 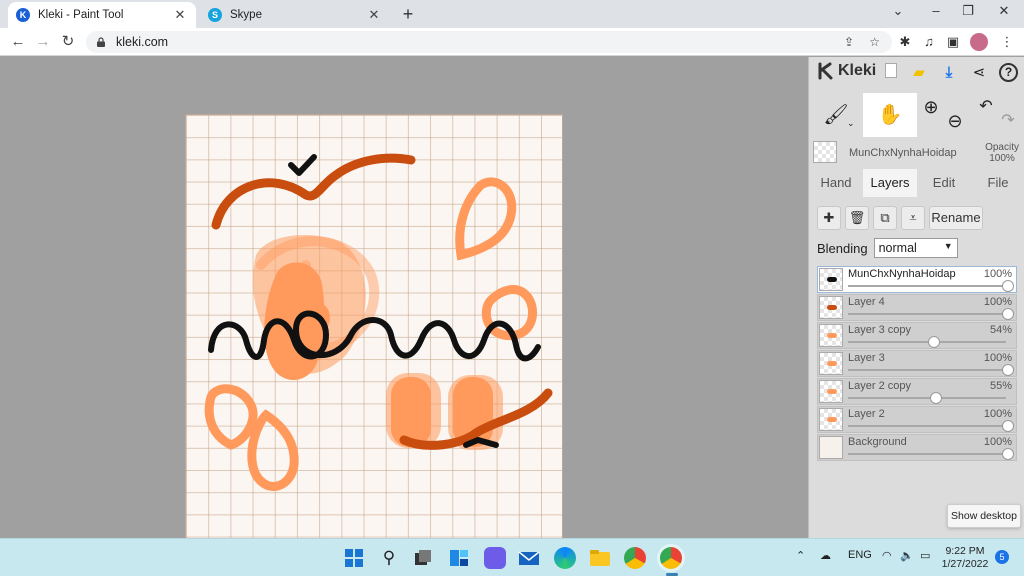 I want to click on lock-icon, so click(x=101, y=42).